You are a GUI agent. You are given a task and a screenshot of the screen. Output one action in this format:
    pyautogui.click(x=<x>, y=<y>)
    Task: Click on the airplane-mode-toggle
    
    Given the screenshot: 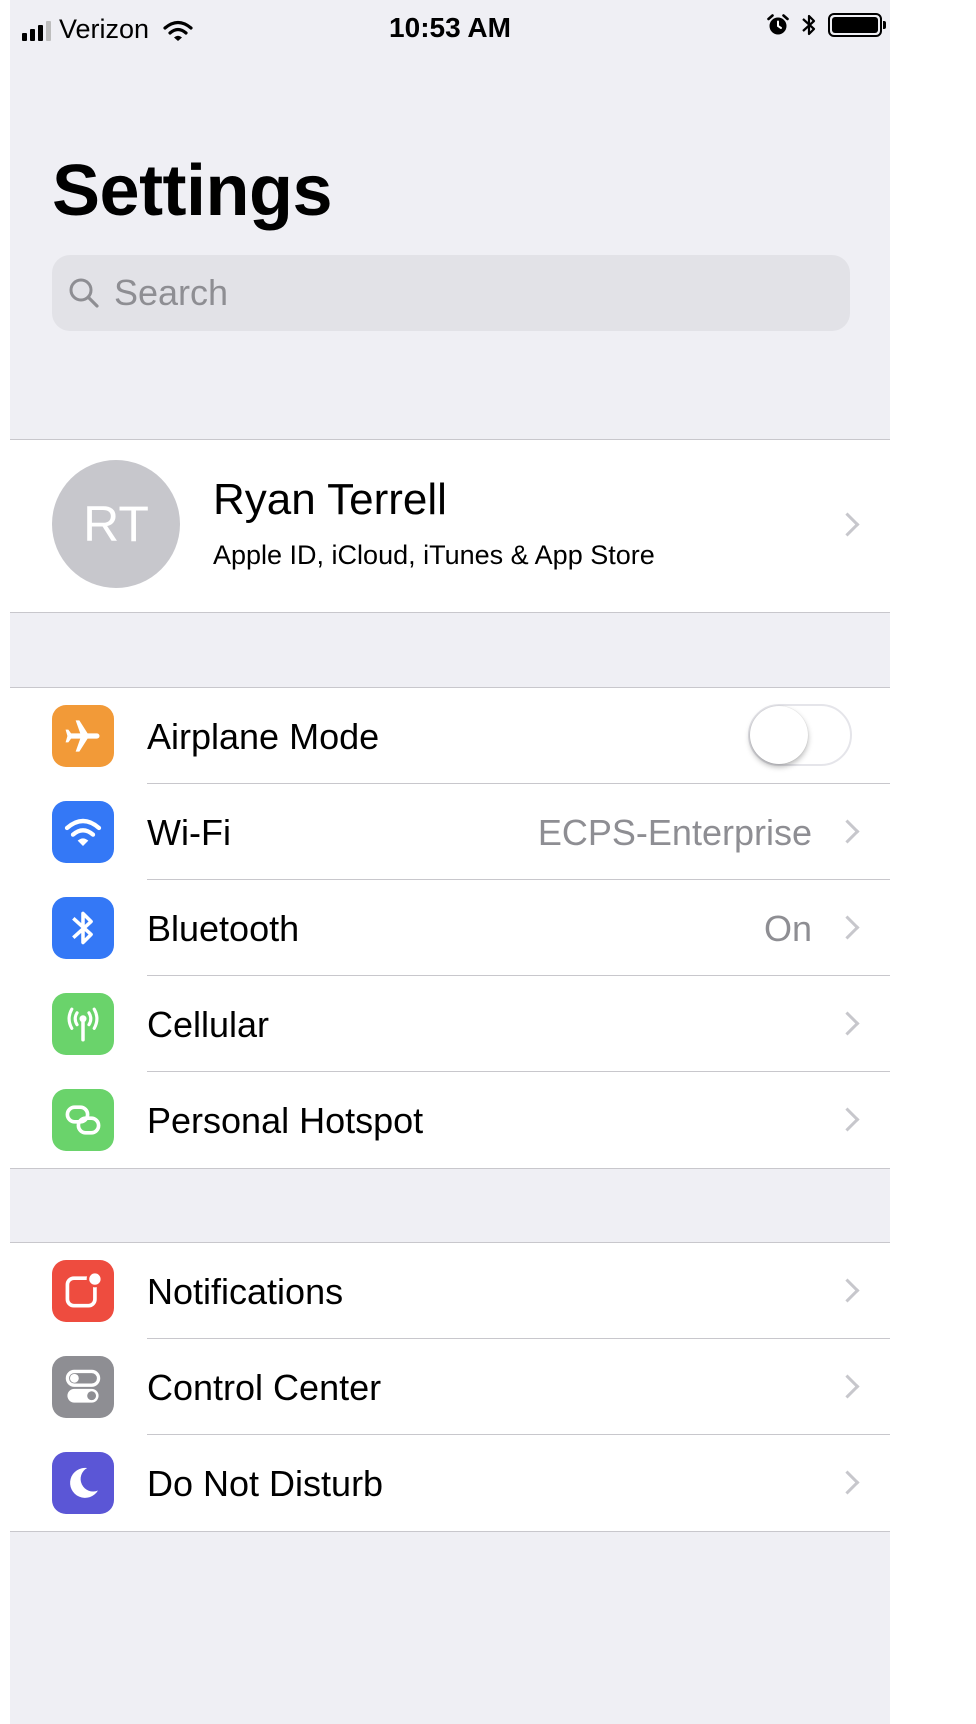 What is the action you would take?
    pyautogui.click(x=800, y=735)
    